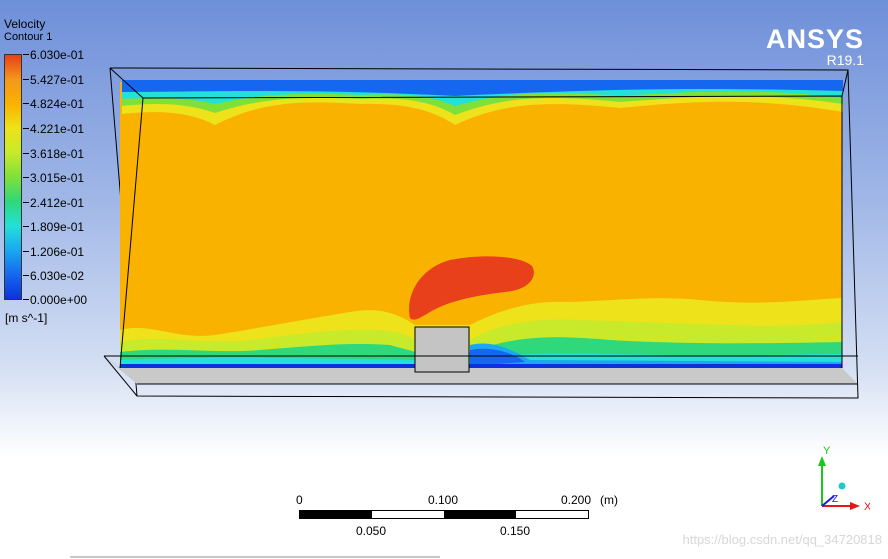 The image size is (888, 559). What do you see at coordinates (827, 451) in the screenshot?
I see `y-axis-label: Y` at bounding box center [827, 451].